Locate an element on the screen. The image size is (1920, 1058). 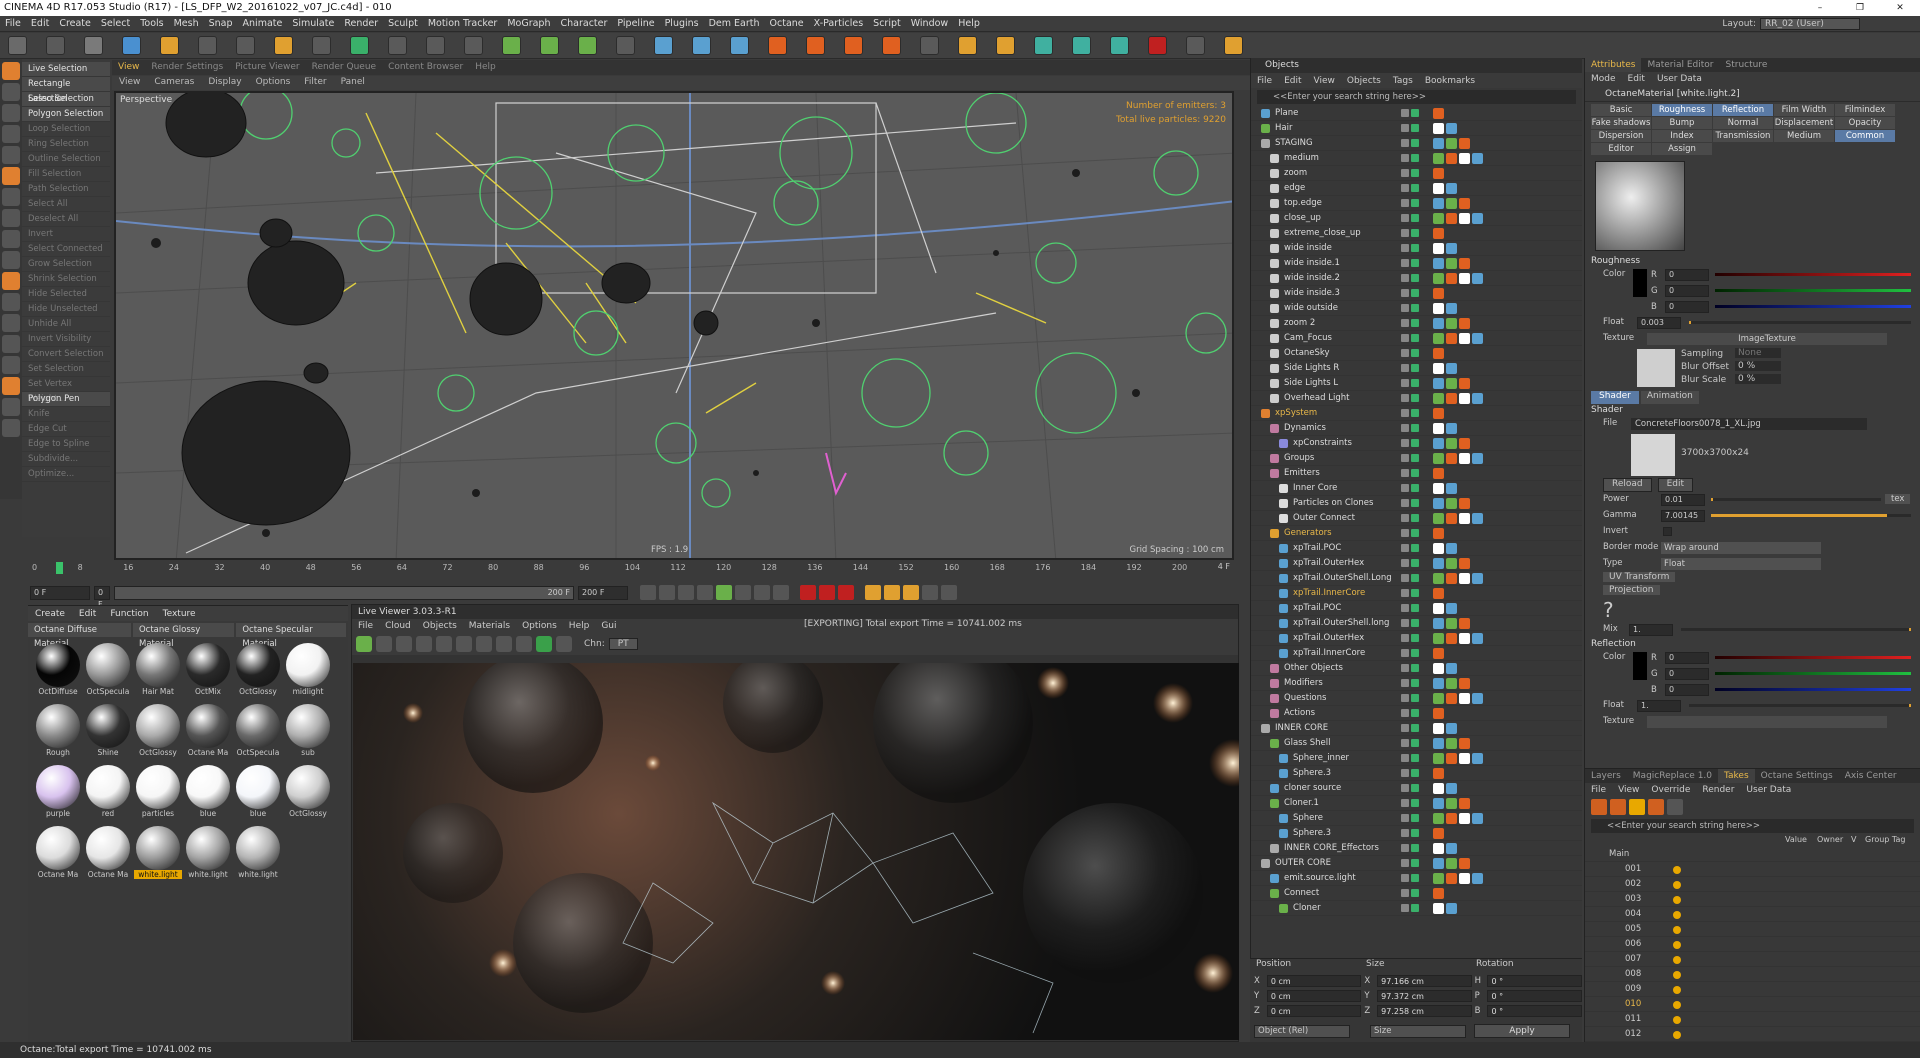
object-row: xpSystem is located at coordinates (1416, 413).